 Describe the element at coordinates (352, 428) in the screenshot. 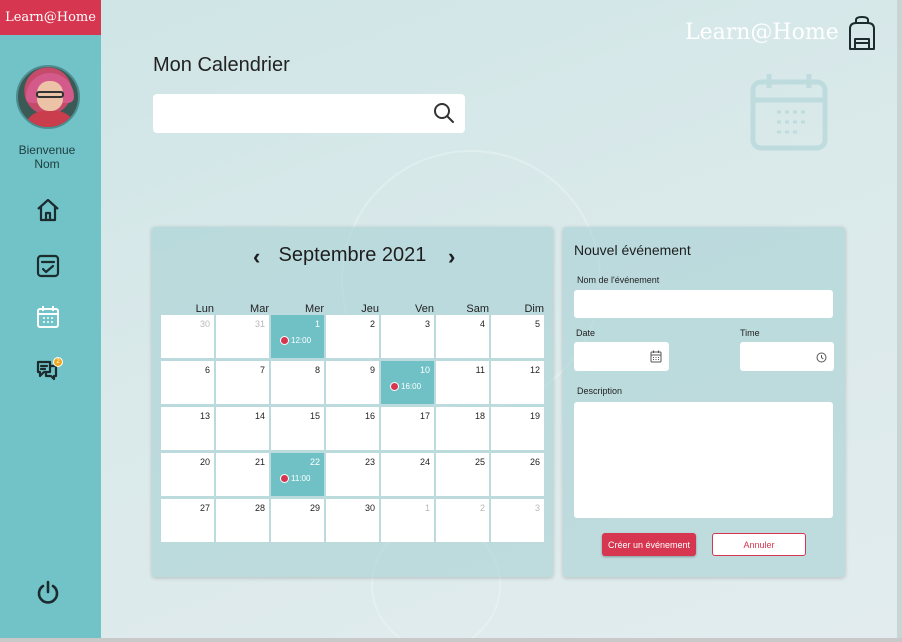

I see `day-cell: 16` at that location.